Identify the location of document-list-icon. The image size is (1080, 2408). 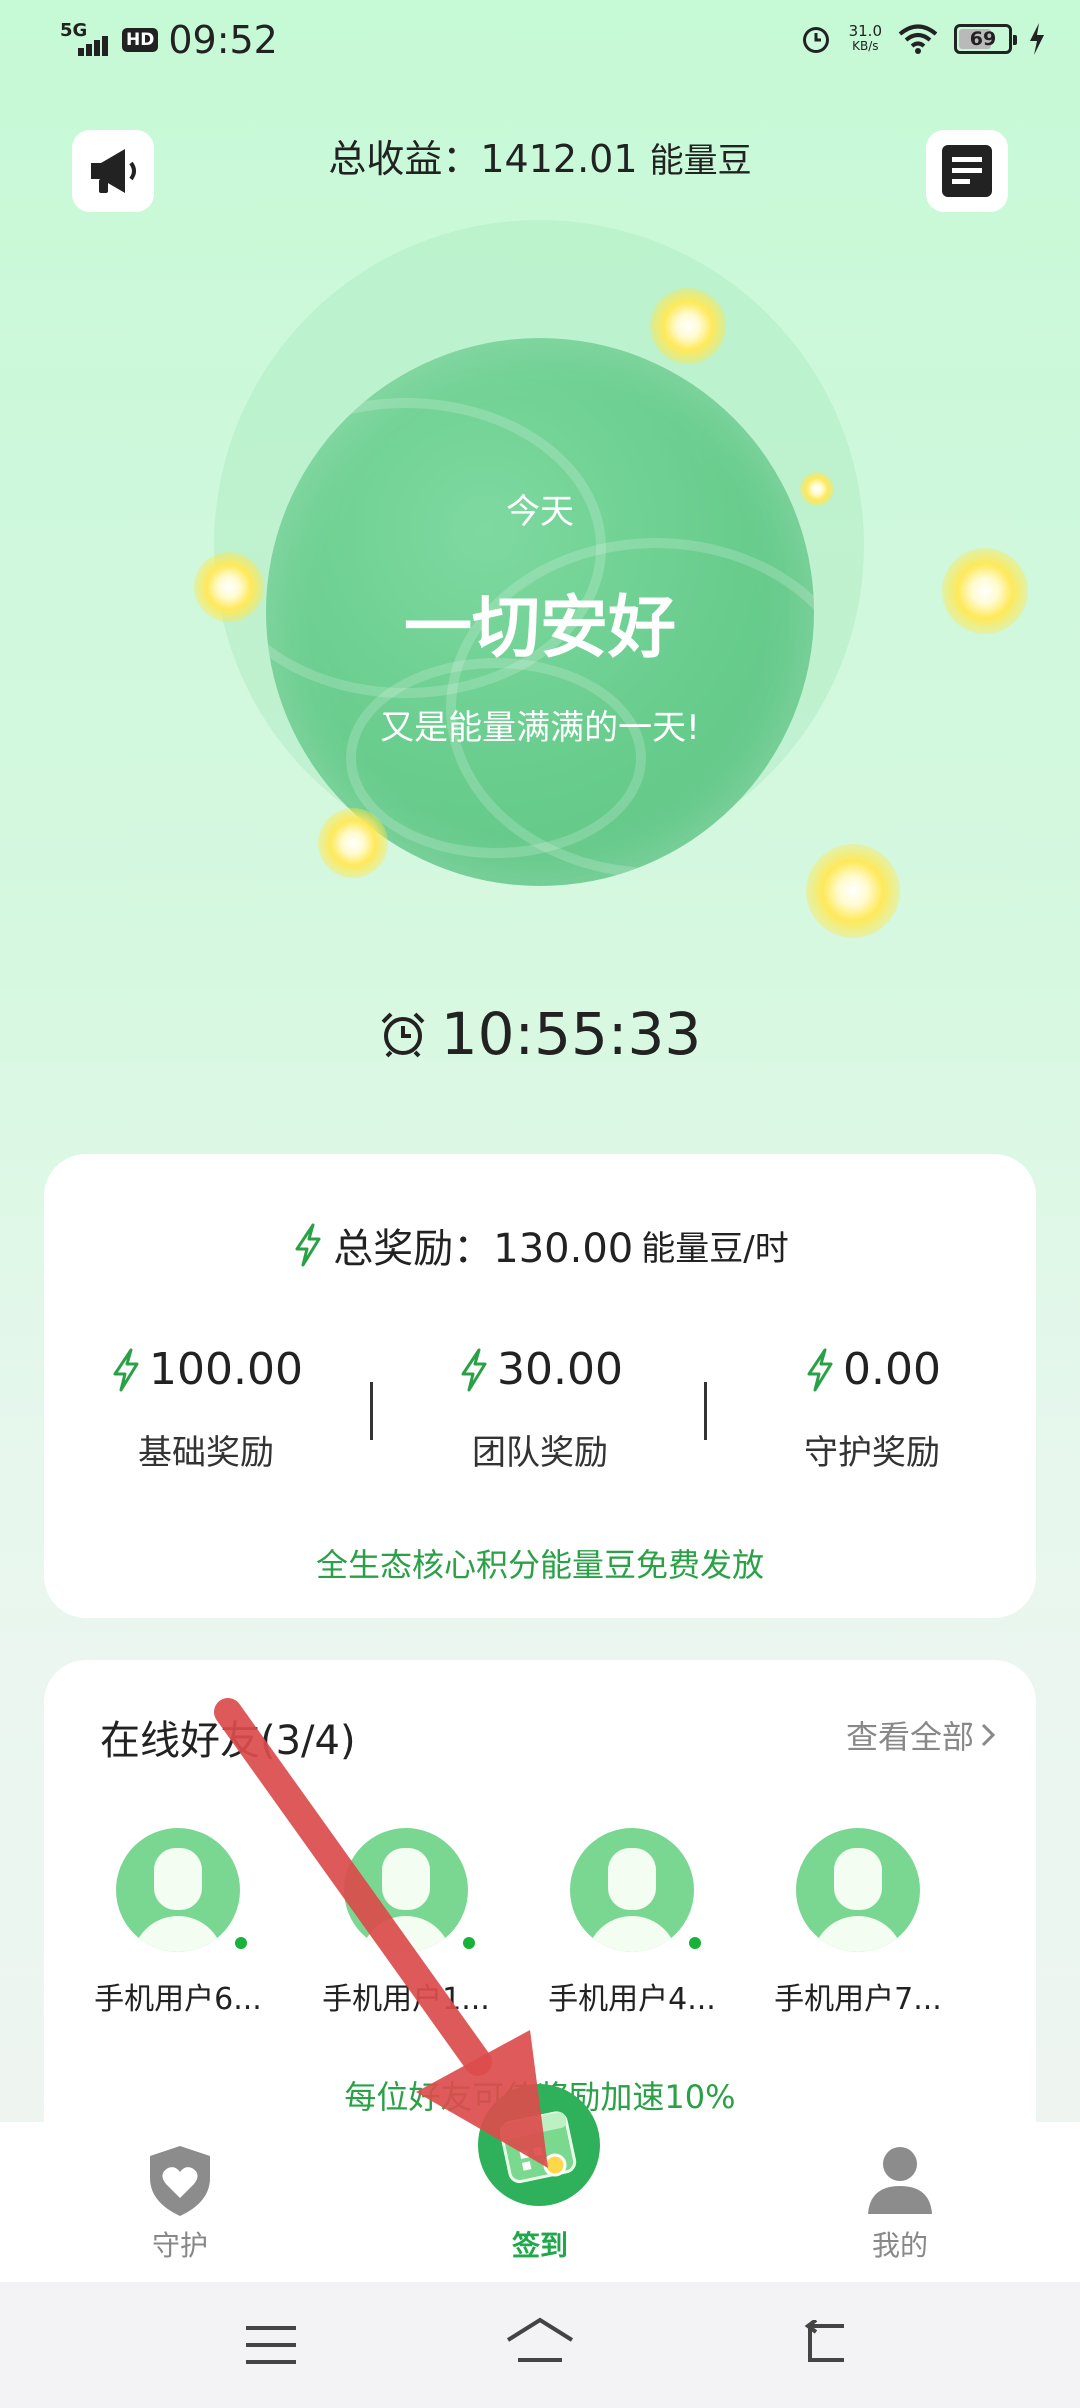
(967, 171).